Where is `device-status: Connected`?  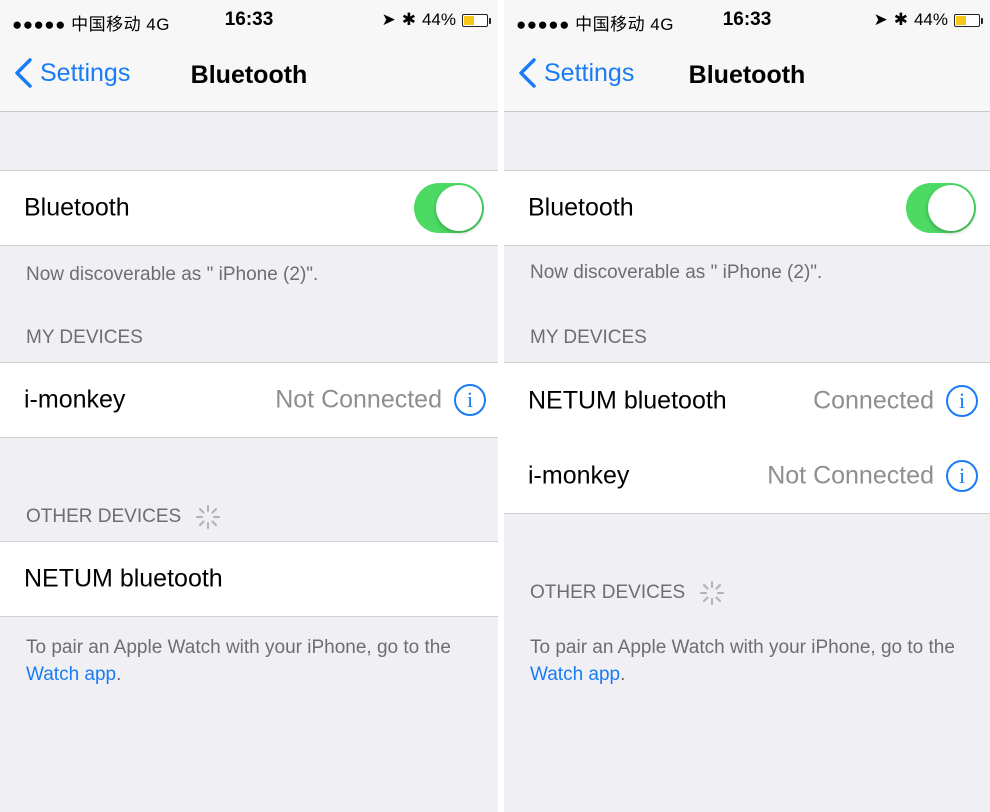 device-status: Connected is located at coordinates (873, 400).